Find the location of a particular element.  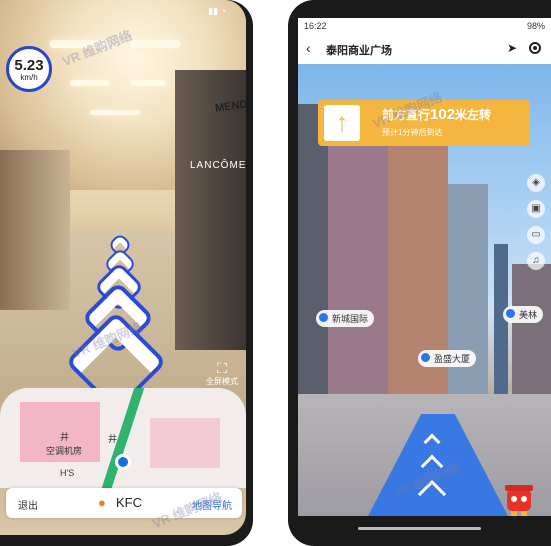

shop-right is located at coordinates (210, 210).